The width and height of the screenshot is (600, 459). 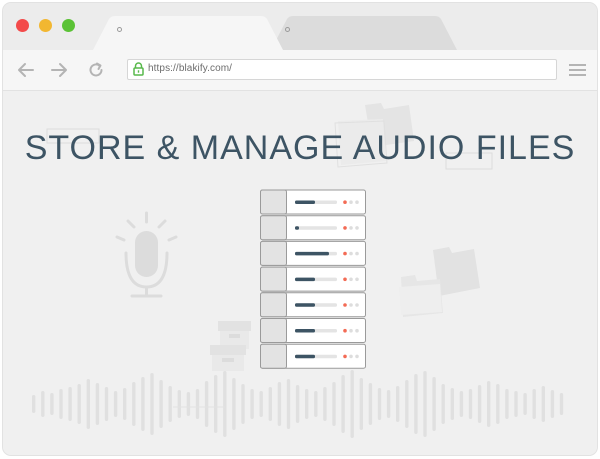 What do you see at coordinates (96, 70) in the screenshot?
I see `reload-icon` at bounding box center [96, 70].